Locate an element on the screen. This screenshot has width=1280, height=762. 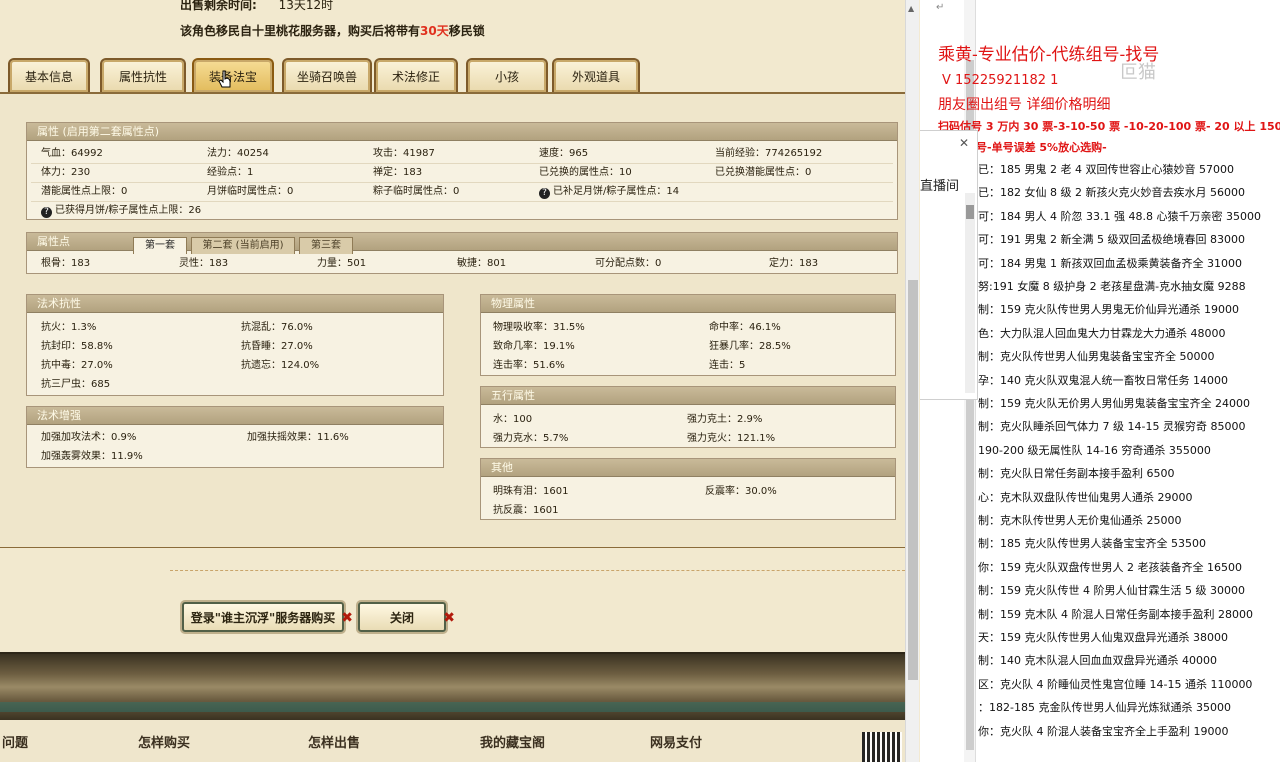
popup-panel: ✕ 直播间 is located at coordinates (949, 265).